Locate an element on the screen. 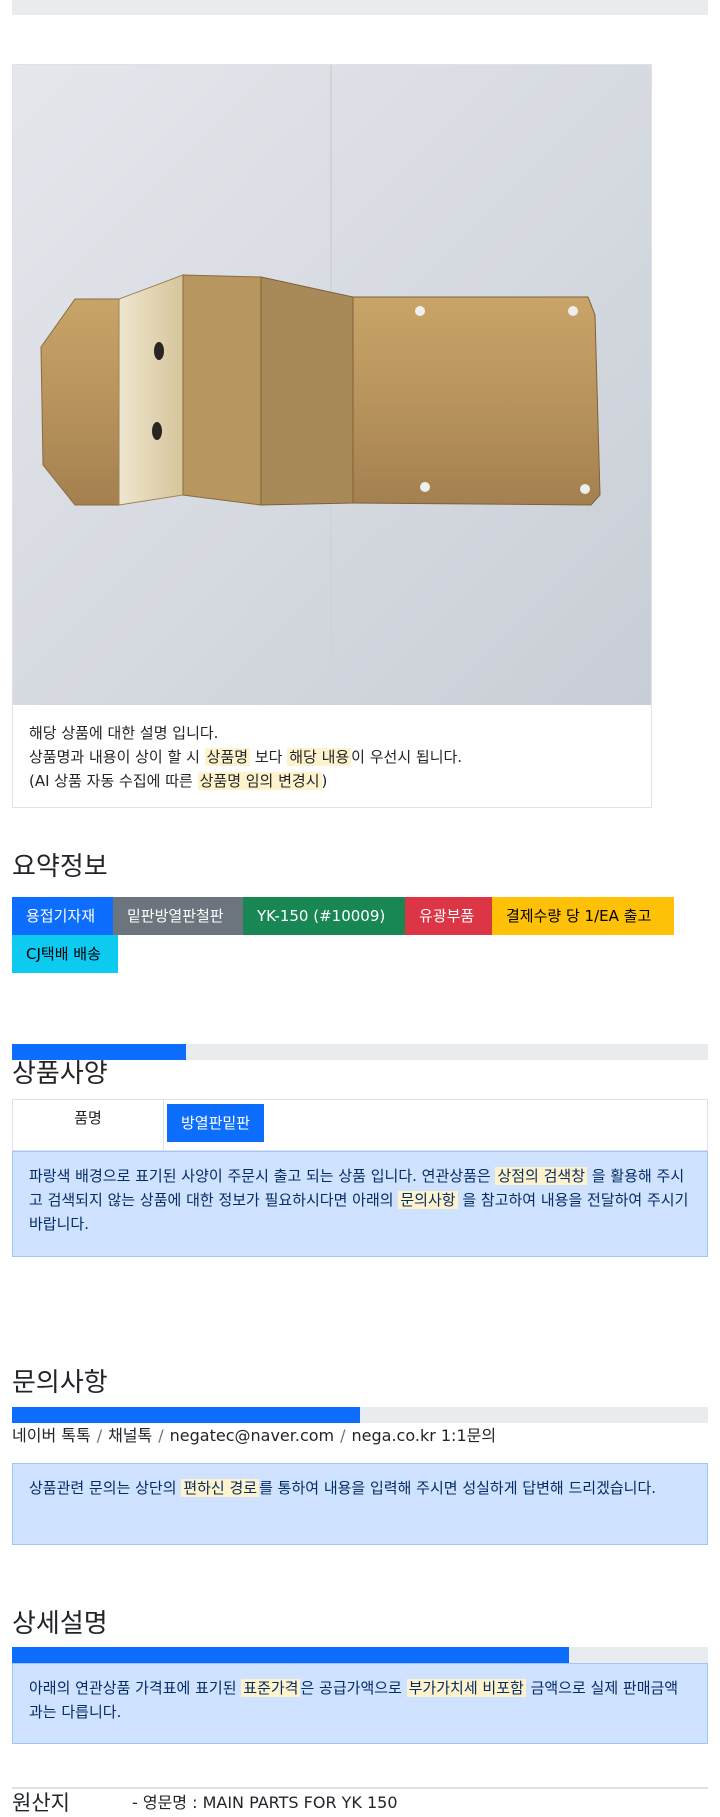  spec-title: 상품사양 is located at coordinates (60, 1074).